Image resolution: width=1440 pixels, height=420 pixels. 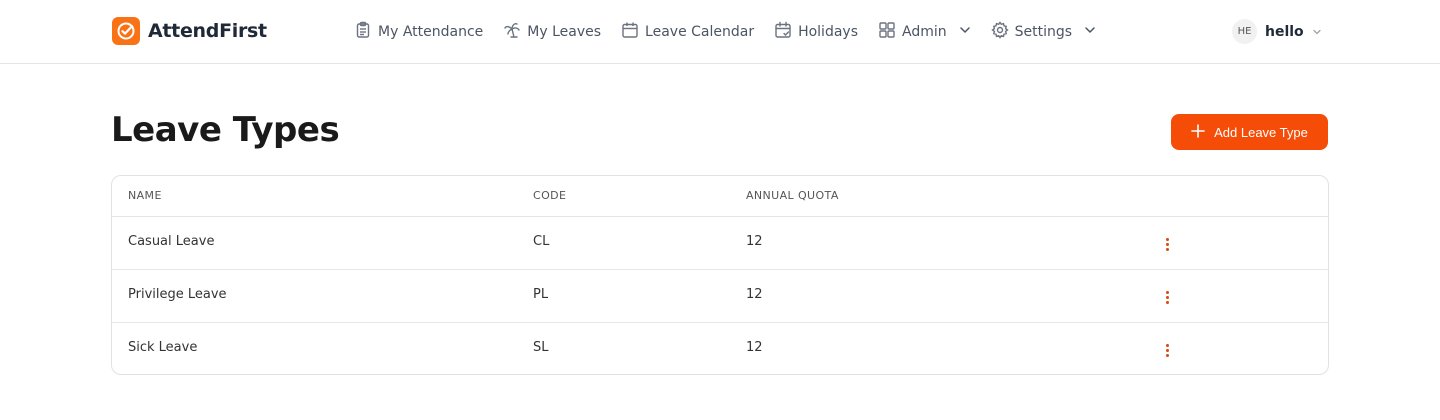 What do you see at coordinates (145, 195) in the screenshot?
I see `column-header-name: NAME` at bounding box center [145, 195].